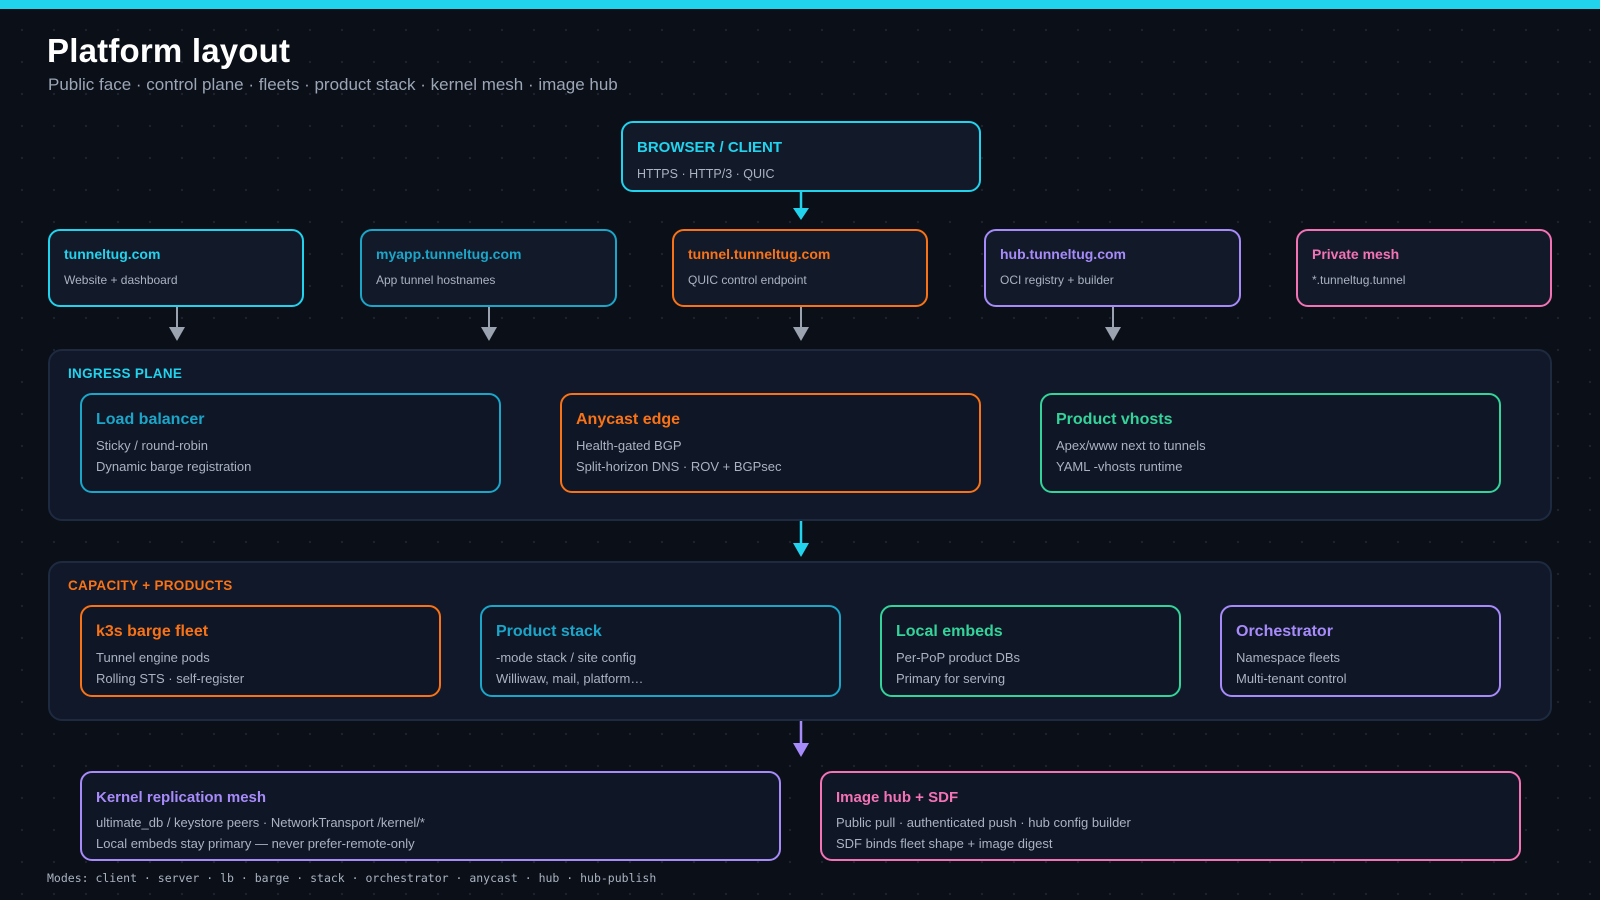  I want to click on box-line: Namespace fleets, so click(1288, 657).